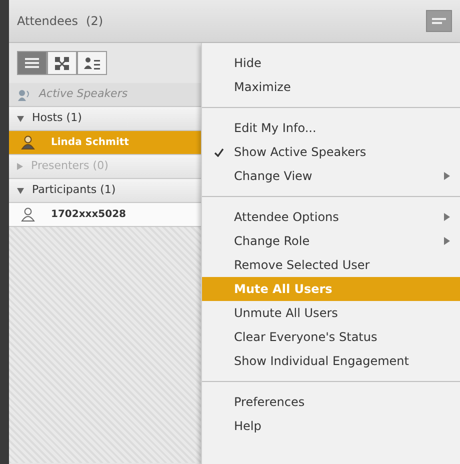  Describe the element at coordinates (47, 21) in the screenshot. I see `panel-title: Attendees` at that location.